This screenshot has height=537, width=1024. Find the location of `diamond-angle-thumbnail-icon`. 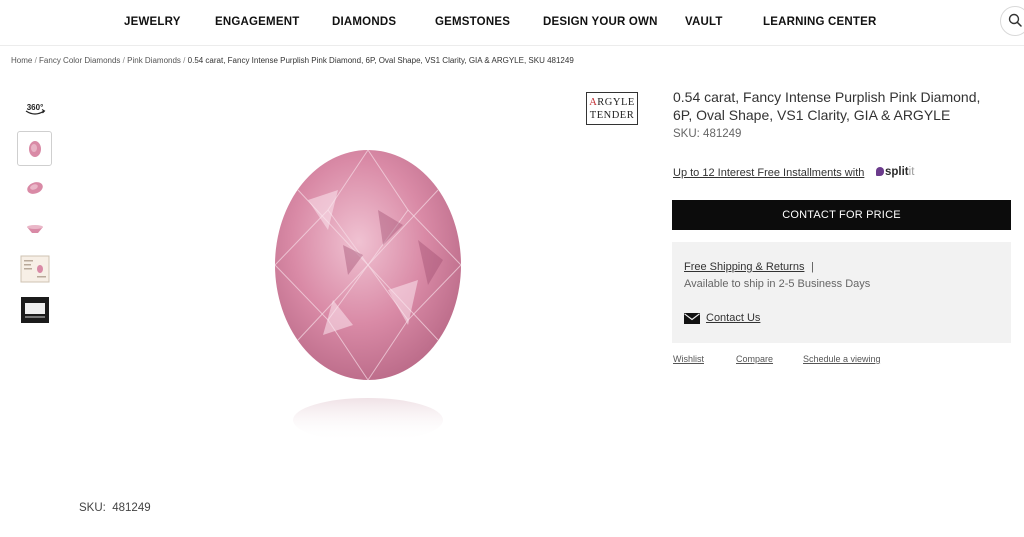

diamond-angle-thumbnail-icon is located at coordinates (34, 187).